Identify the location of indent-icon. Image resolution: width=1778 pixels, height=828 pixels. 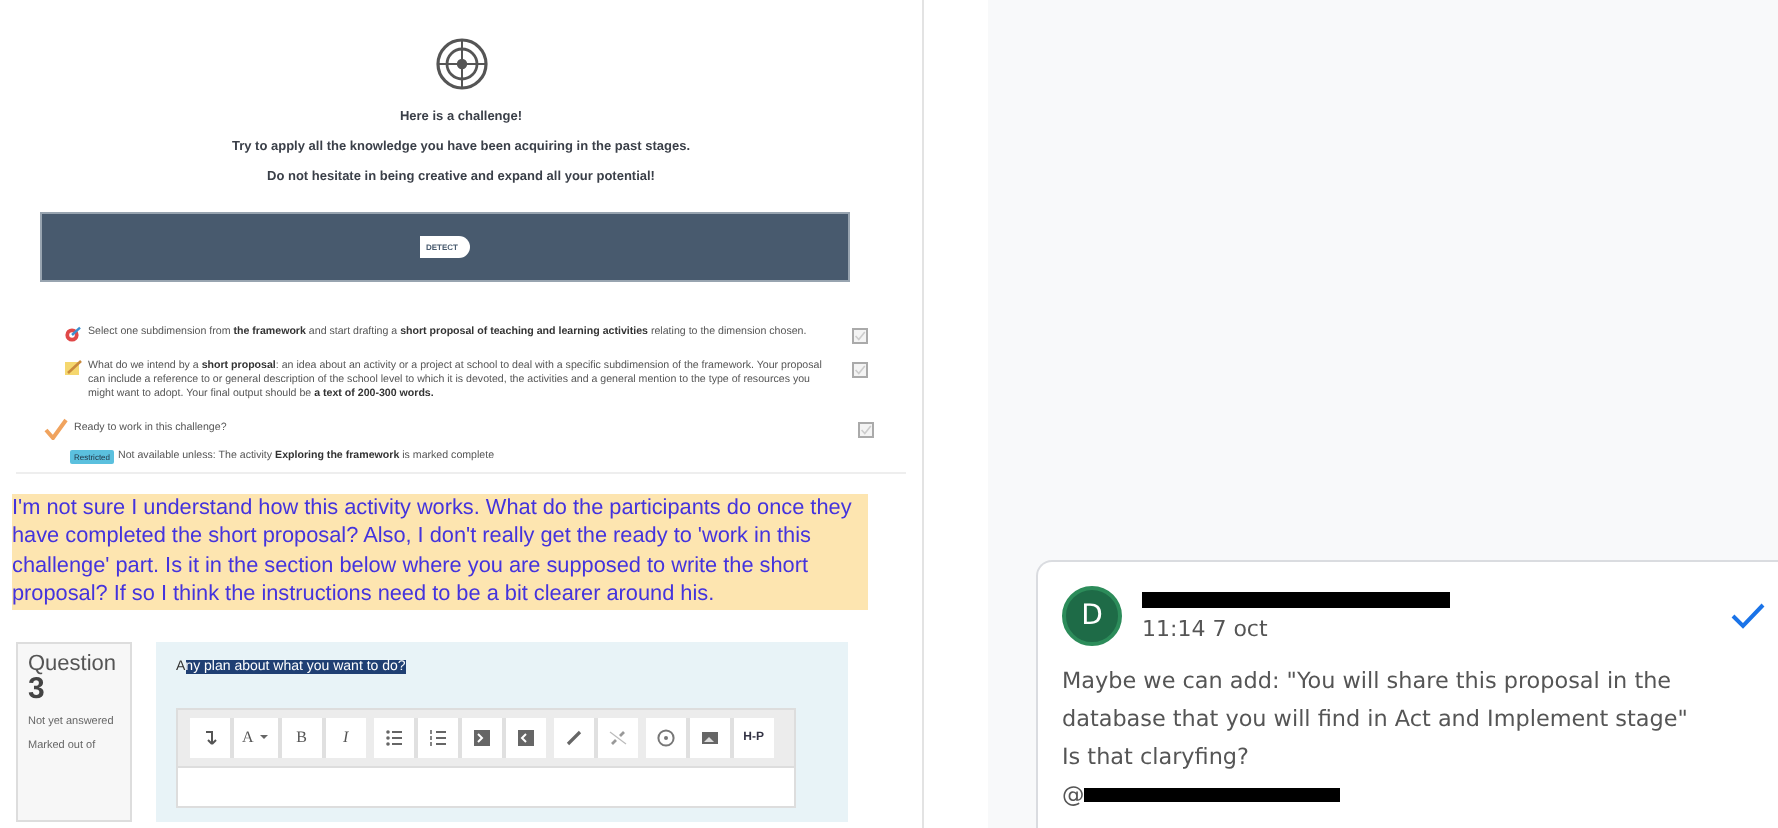
(481, 737).